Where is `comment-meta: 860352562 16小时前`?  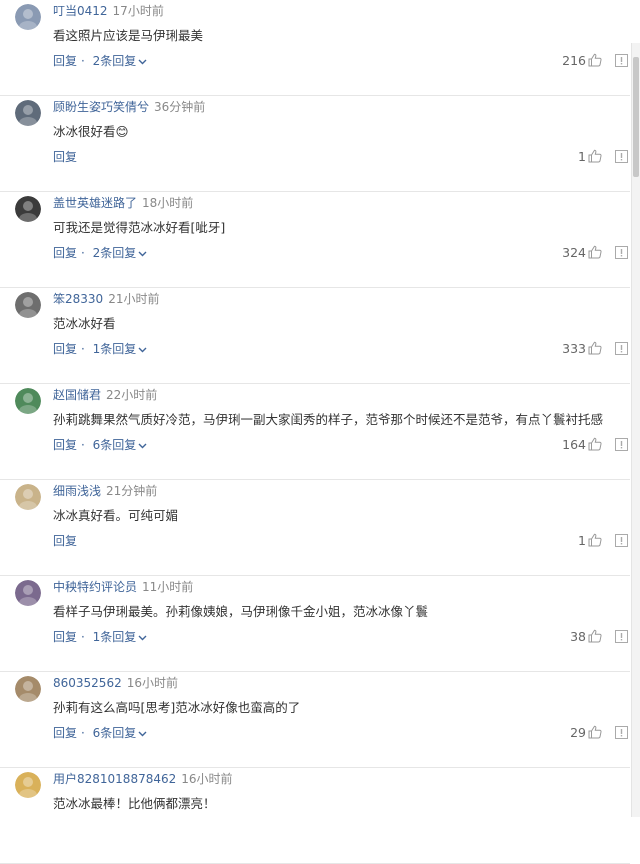 comment-meta: 860352562 16小时前 is located at coordinates (115, 683).